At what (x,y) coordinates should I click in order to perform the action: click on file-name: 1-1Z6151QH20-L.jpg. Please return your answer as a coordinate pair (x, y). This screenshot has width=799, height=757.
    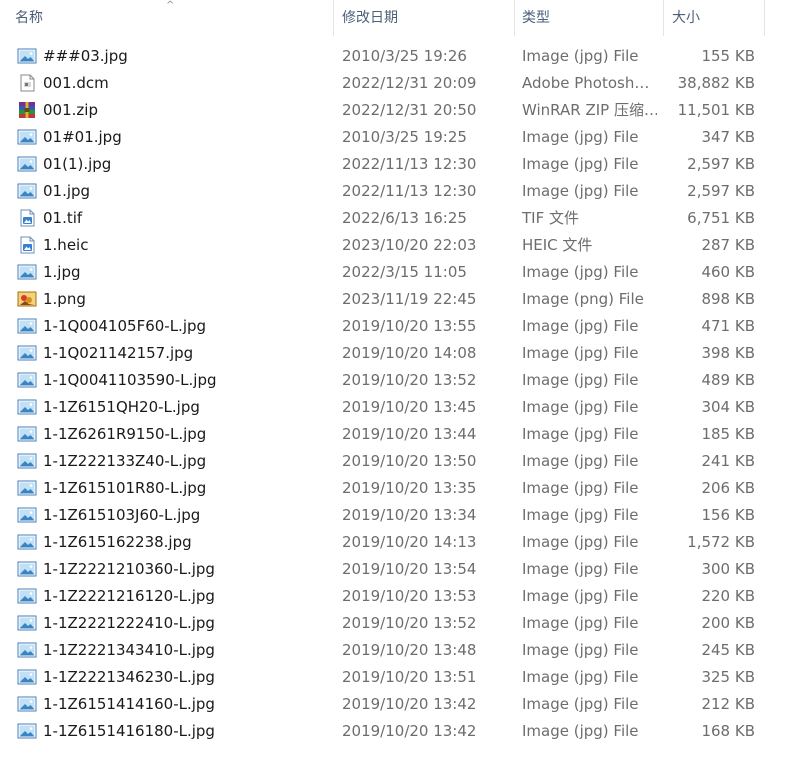
    Looking at the image, I should click on (121, 407).